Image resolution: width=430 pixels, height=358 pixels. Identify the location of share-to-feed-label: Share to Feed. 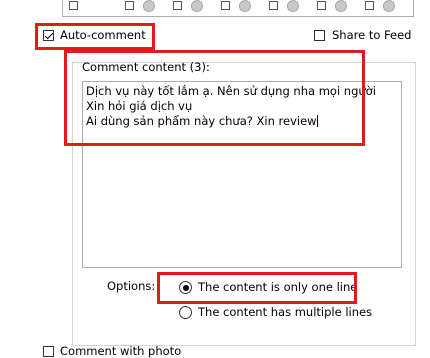
(371, 35).